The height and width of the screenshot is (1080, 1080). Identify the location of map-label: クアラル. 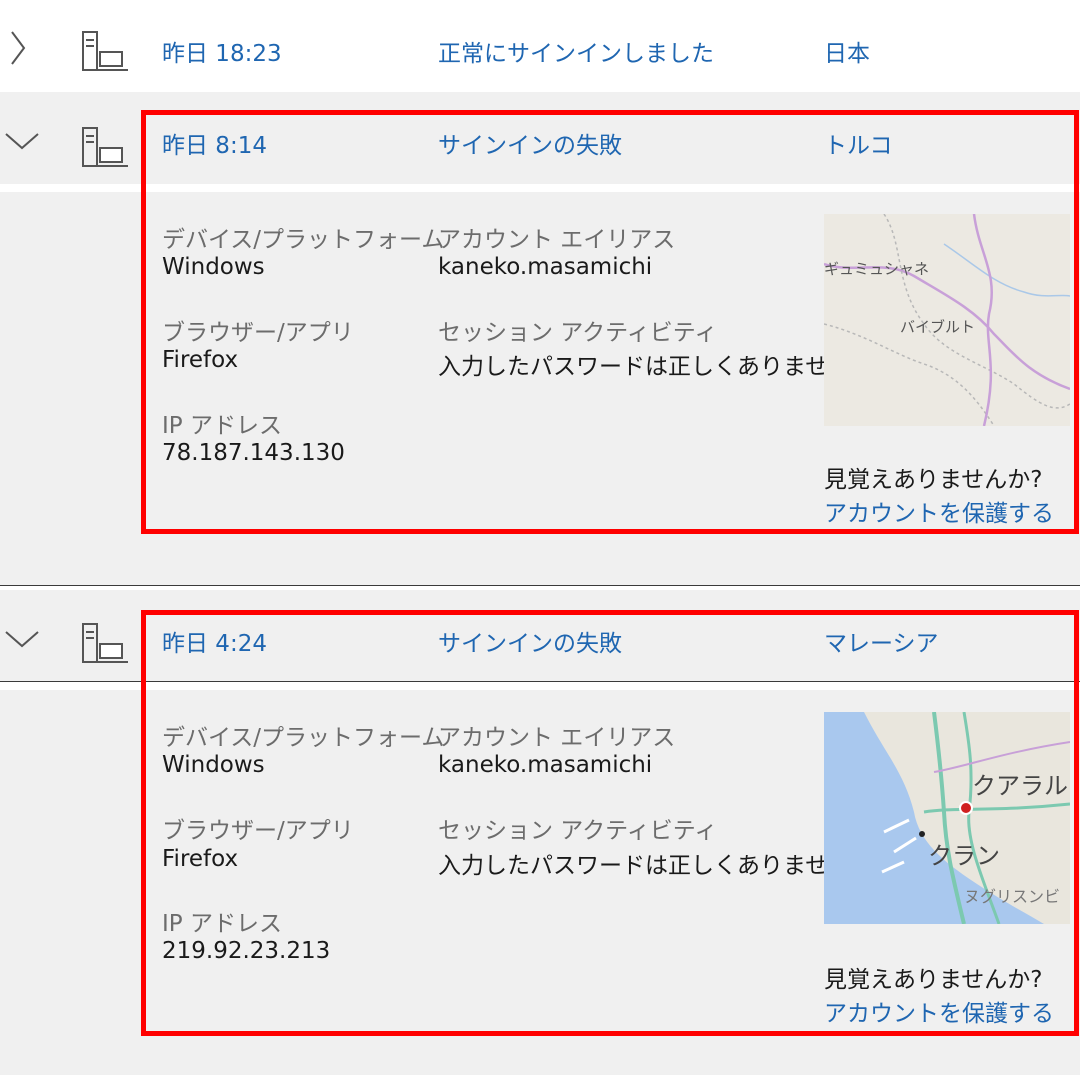
(1020, 786).